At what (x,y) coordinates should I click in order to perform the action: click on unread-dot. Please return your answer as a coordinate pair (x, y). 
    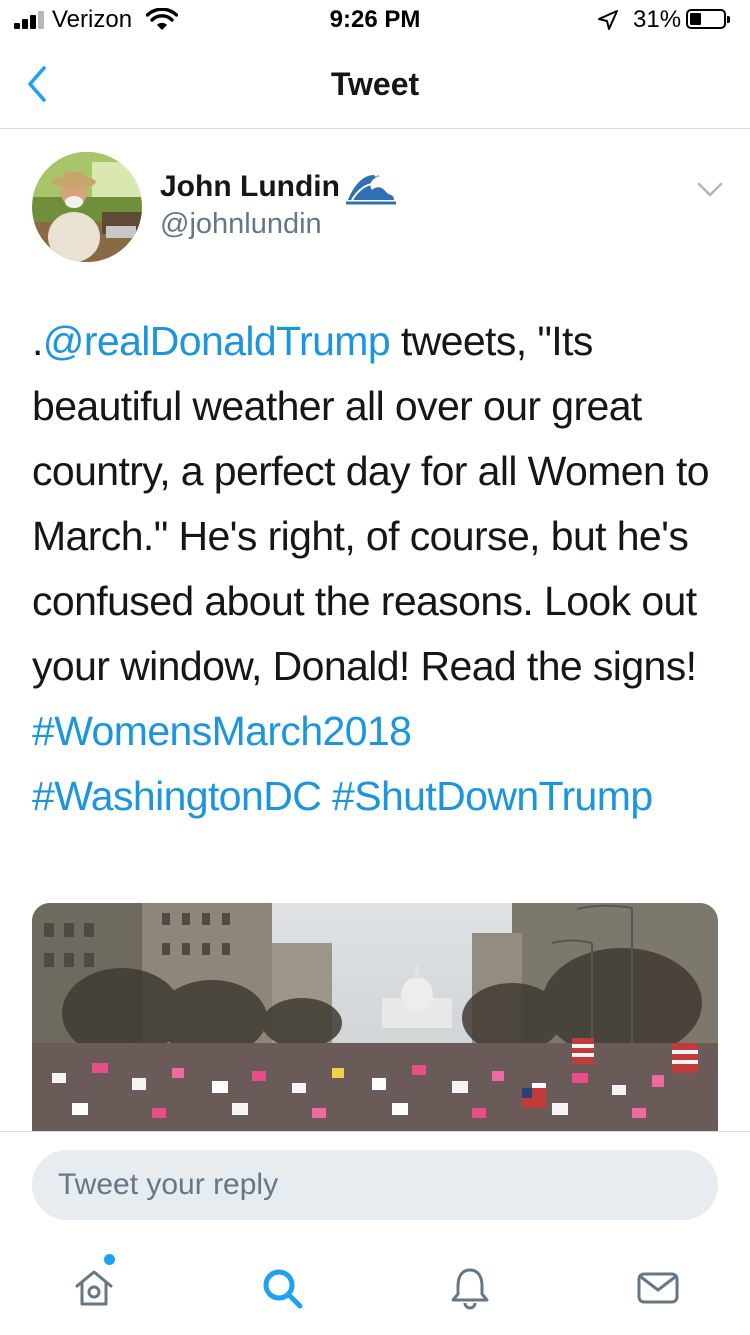
    Looking at the image, I should click on (109, 1259).